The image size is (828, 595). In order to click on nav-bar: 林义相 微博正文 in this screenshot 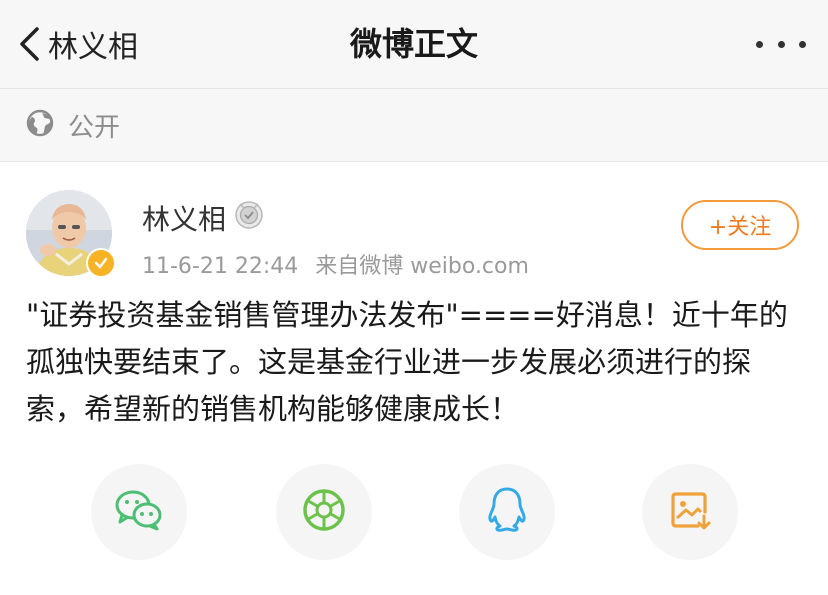, I will do `click(414, 44)`.